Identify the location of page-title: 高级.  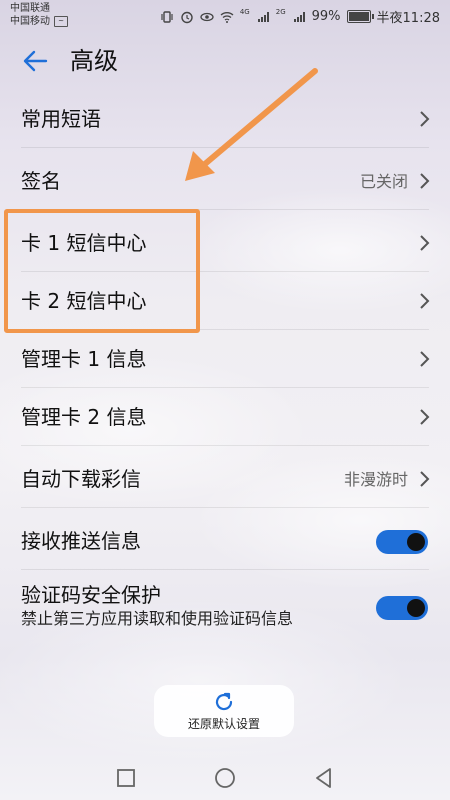
(94, 61).